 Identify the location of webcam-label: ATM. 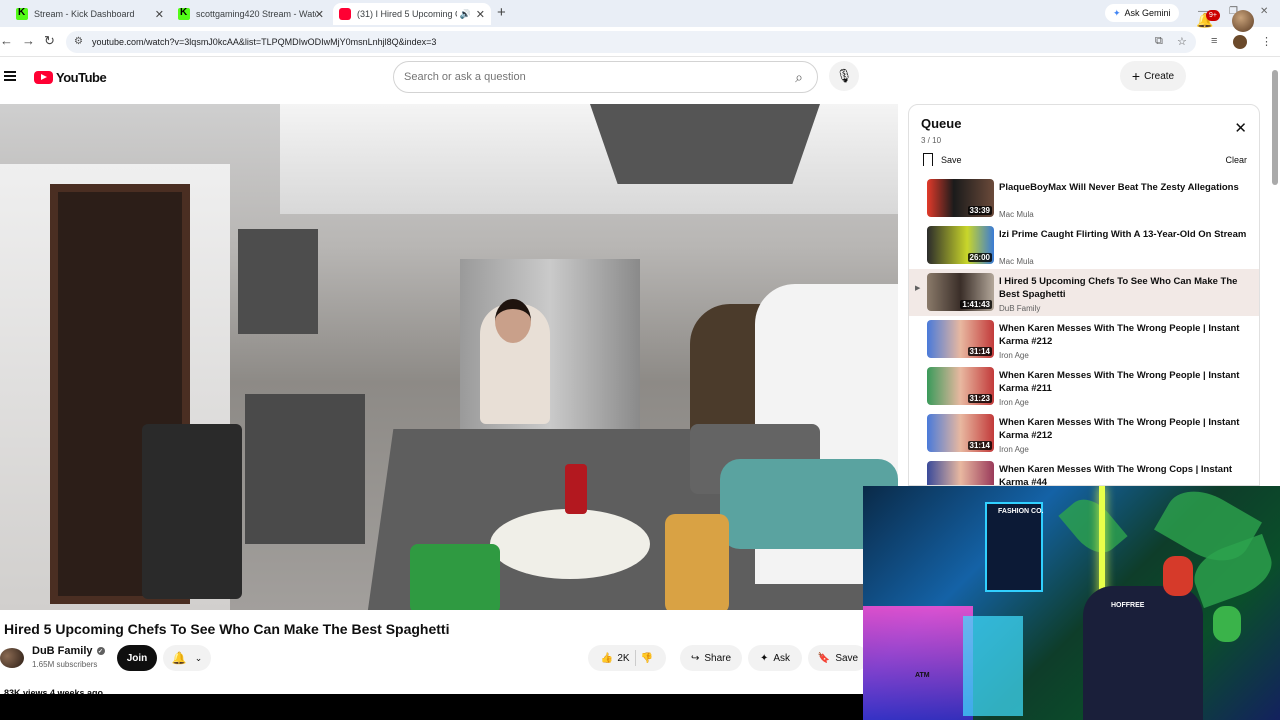
(922, 675).